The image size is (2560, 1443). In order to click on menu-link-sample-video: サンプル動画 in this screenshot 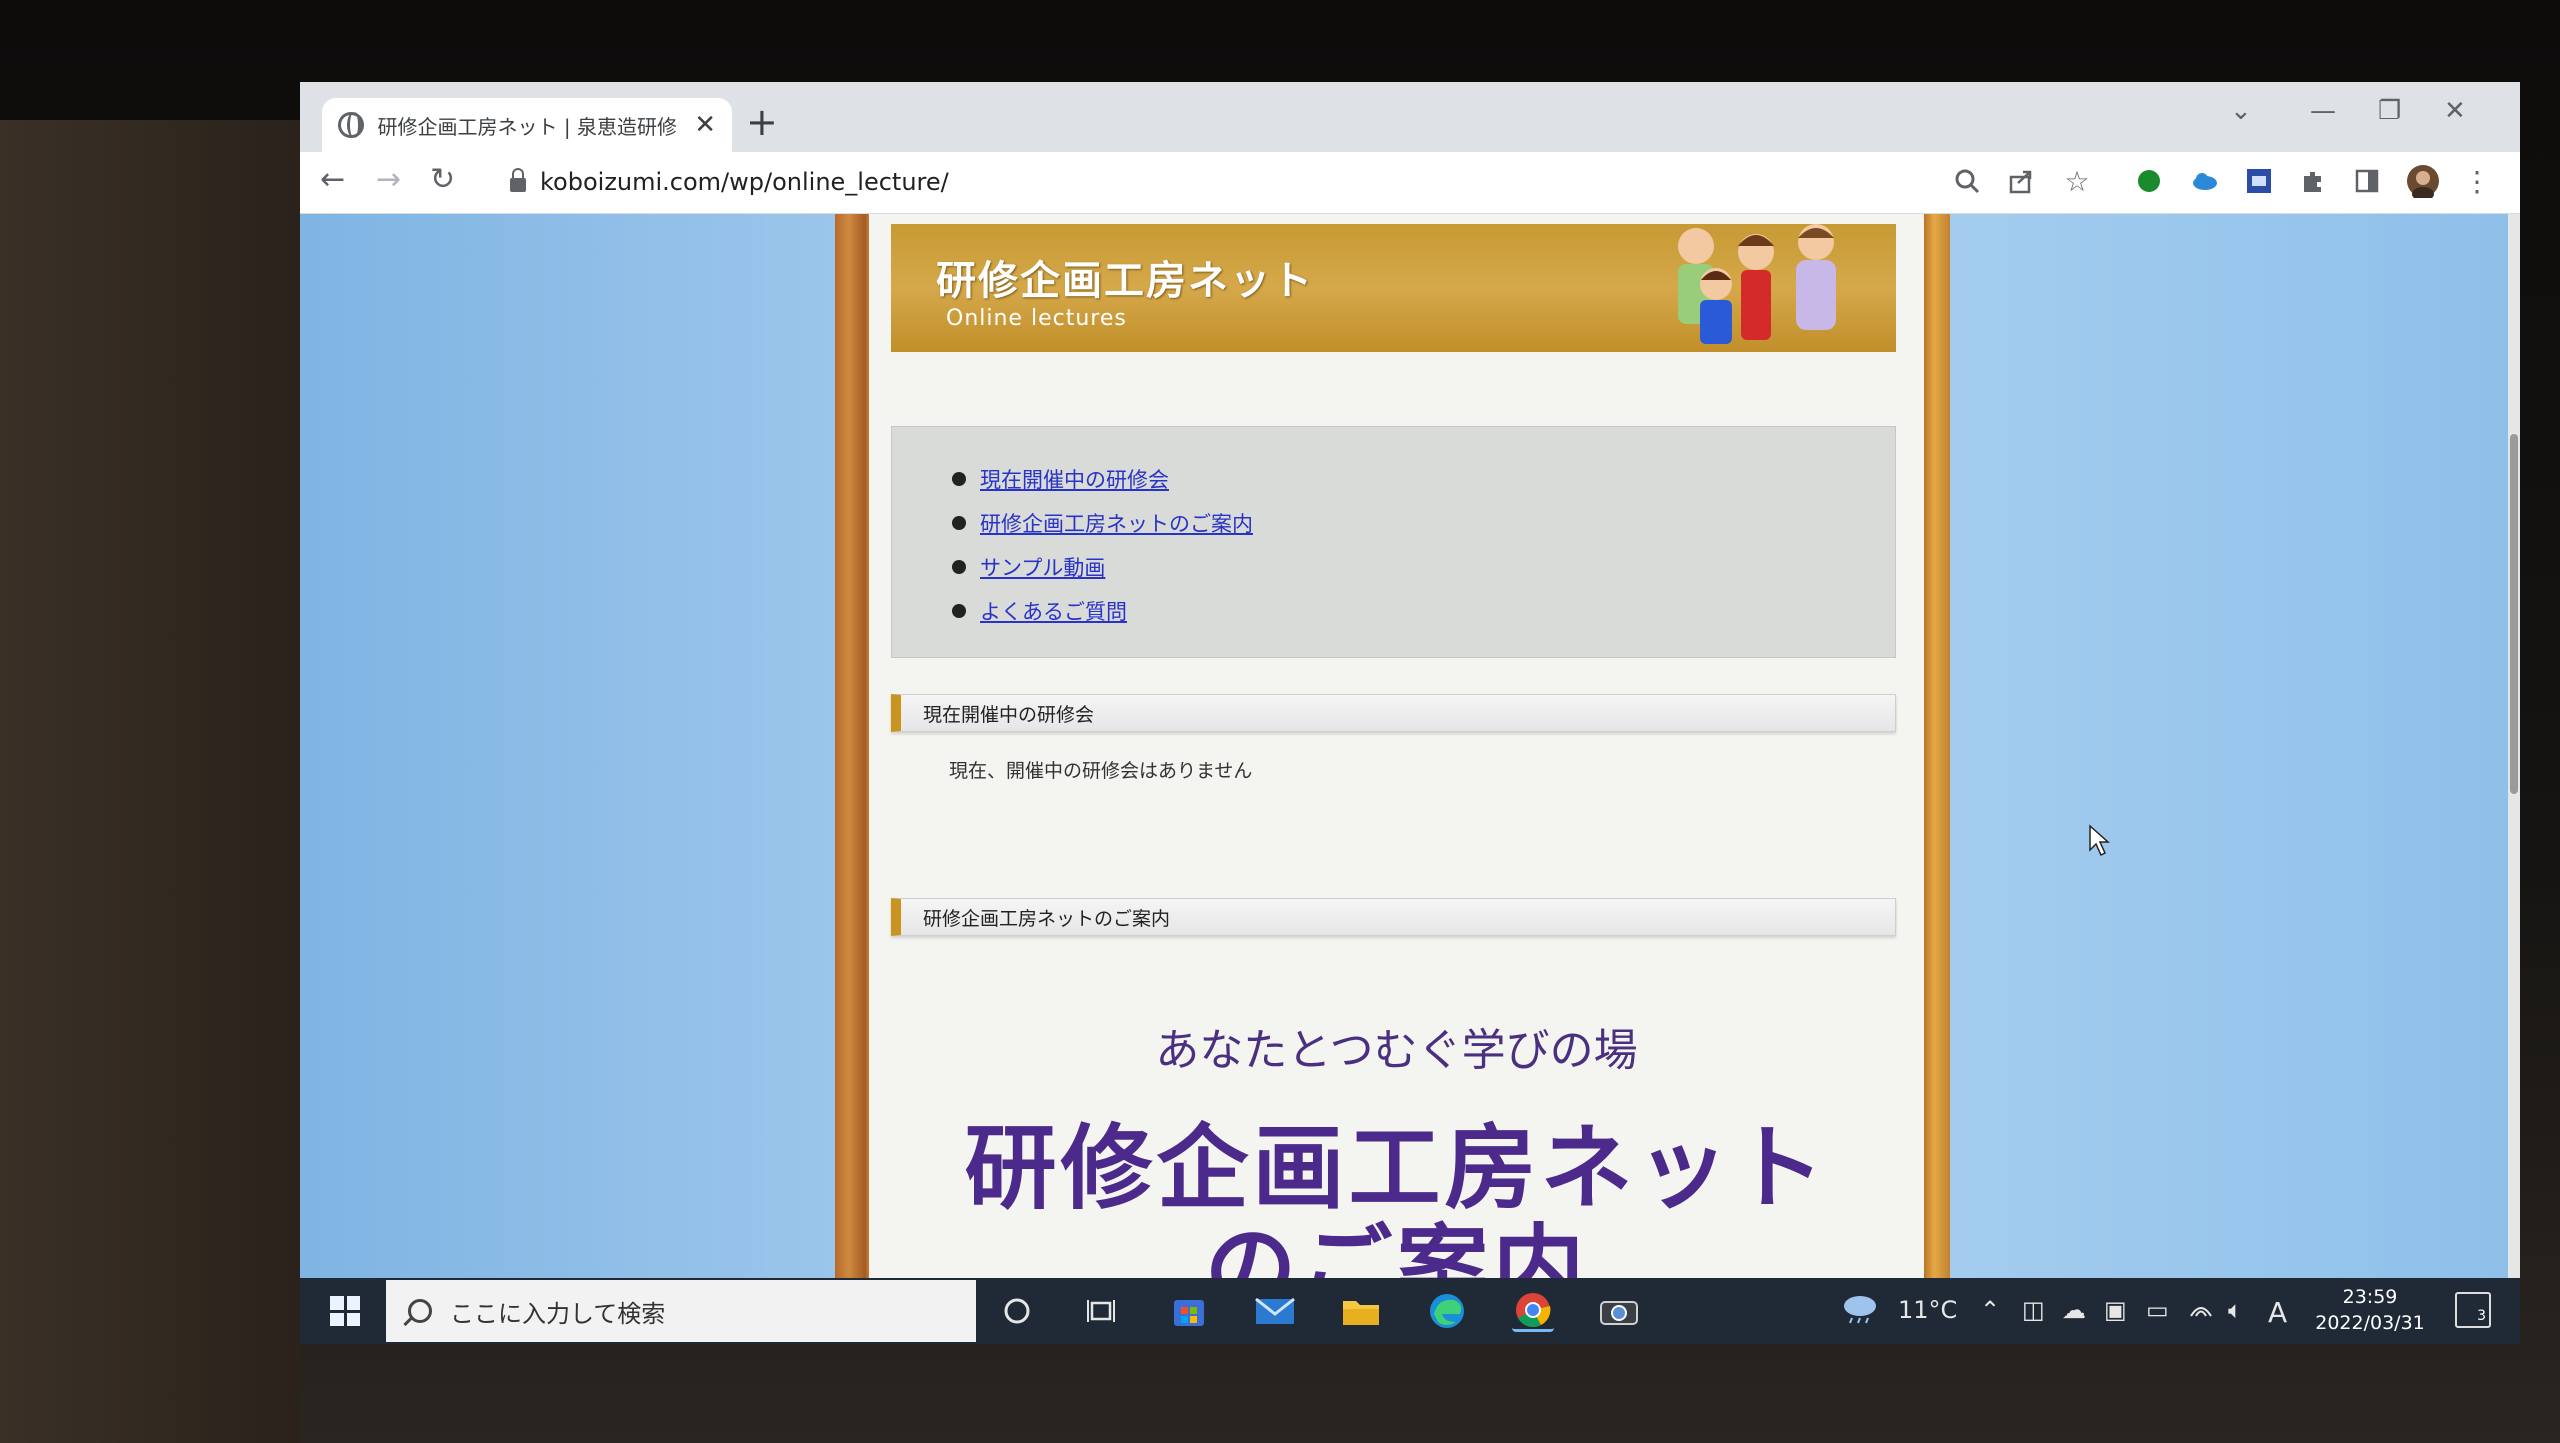, I will do `click(1042, 567)`.